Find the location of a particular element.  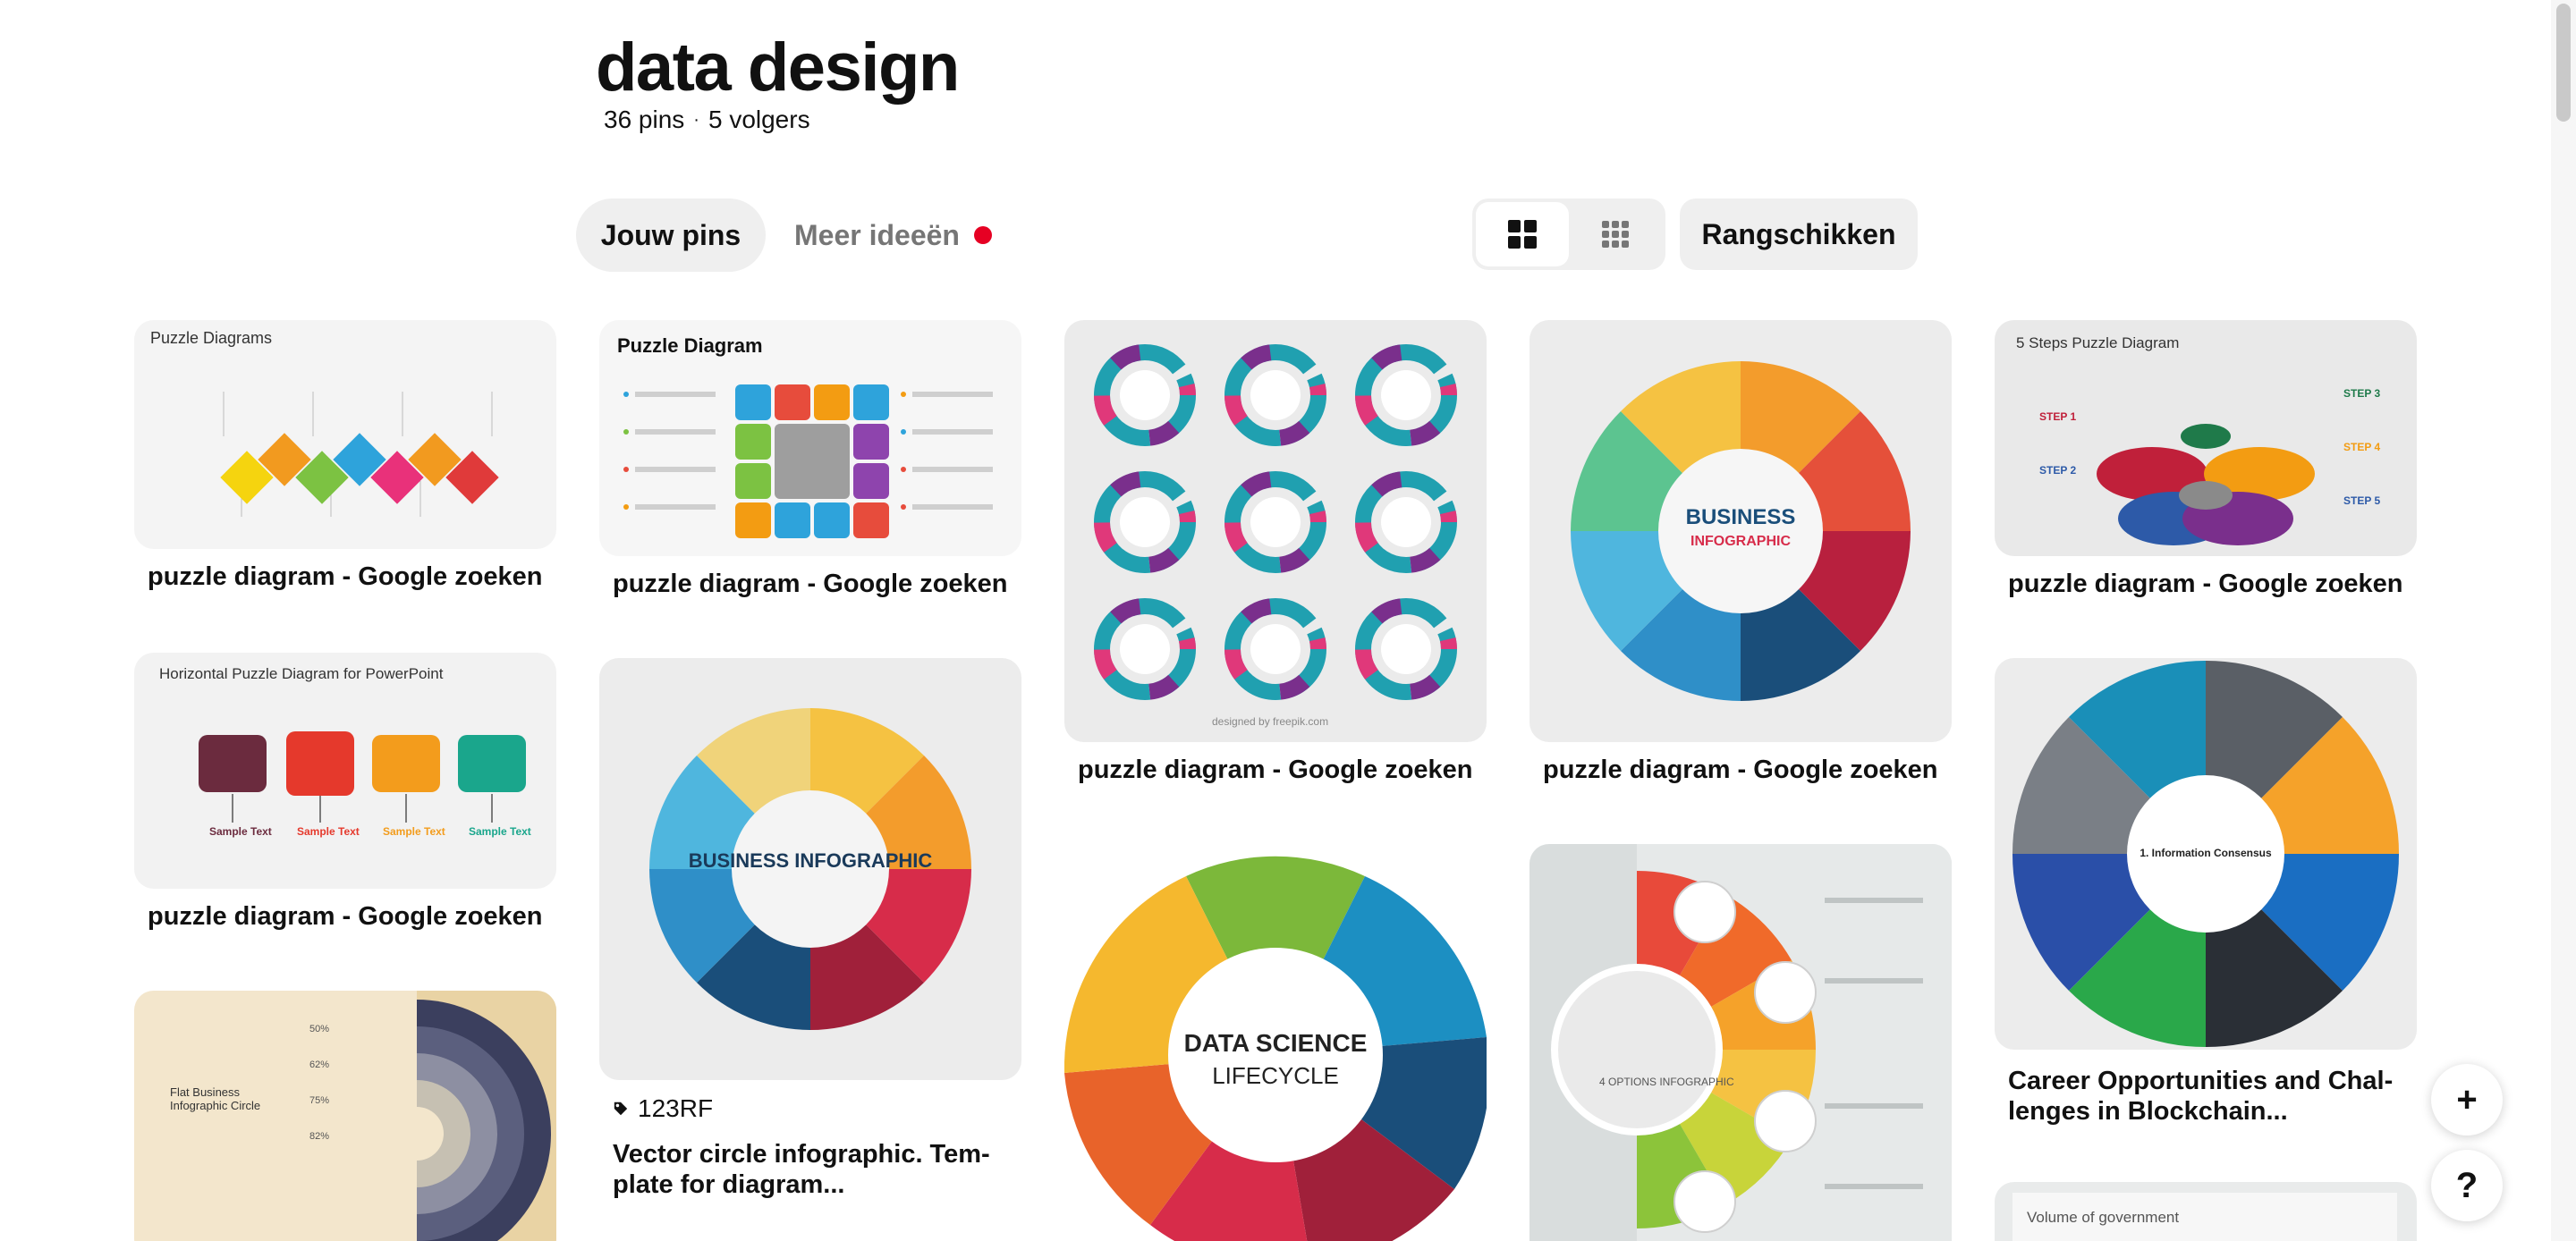

pin-image: DATA SCIENCE LIFECYCLE is located at coordinates (1275, 1042).